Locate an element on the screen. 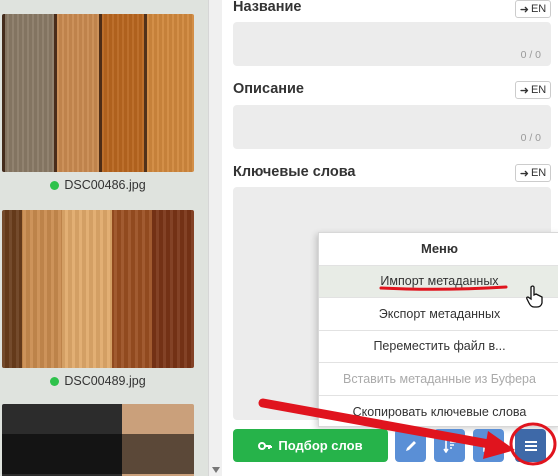  pencil-icon is located at coordinates (410, 445).